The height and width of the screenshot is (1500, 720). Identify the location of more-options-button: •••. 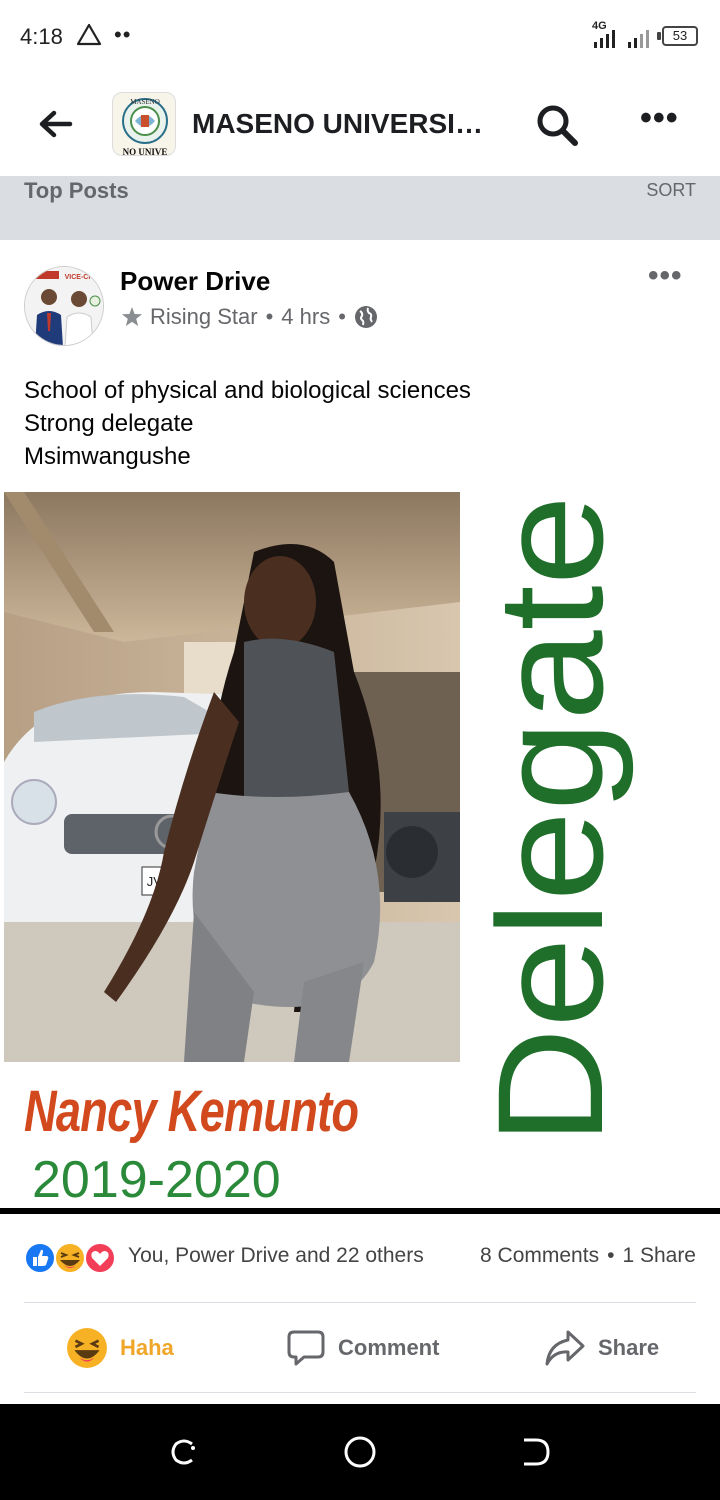
(666, 119).